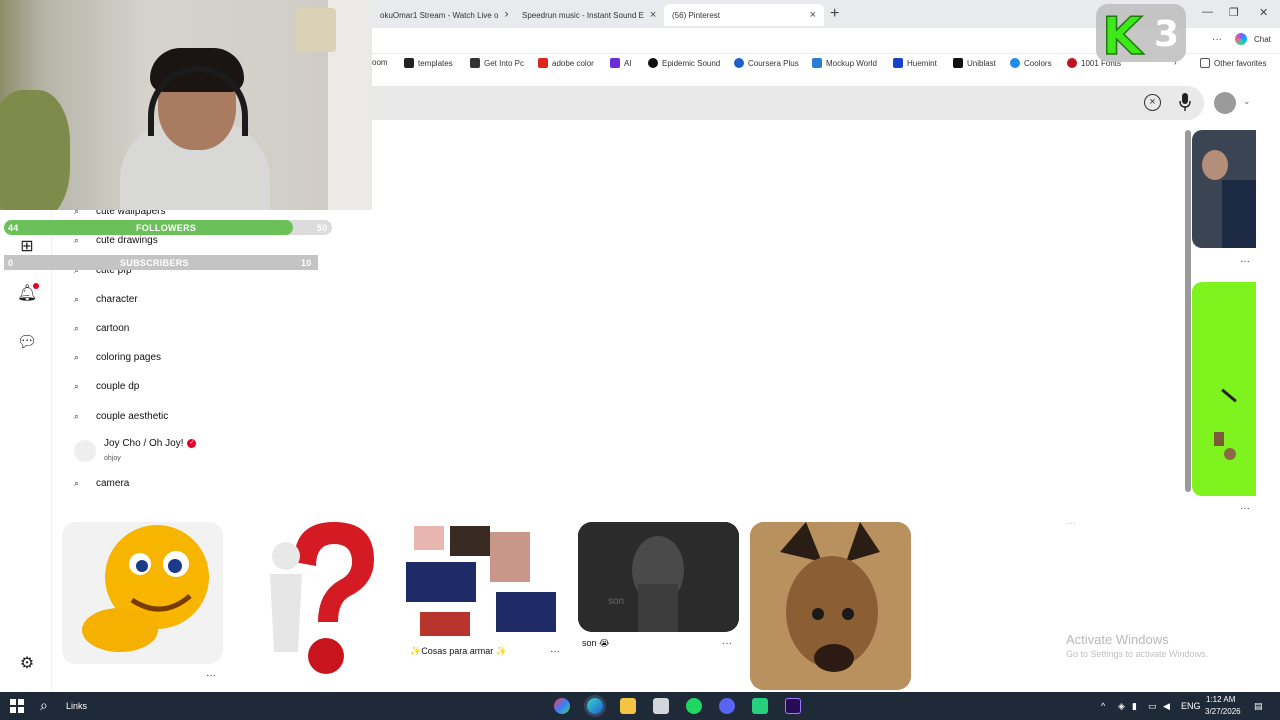 This screenshot has height=720, width=1280. Describe the element at coordinates (1166, 706) in the screenshot. I see `volume-icon: ◀` at that location.